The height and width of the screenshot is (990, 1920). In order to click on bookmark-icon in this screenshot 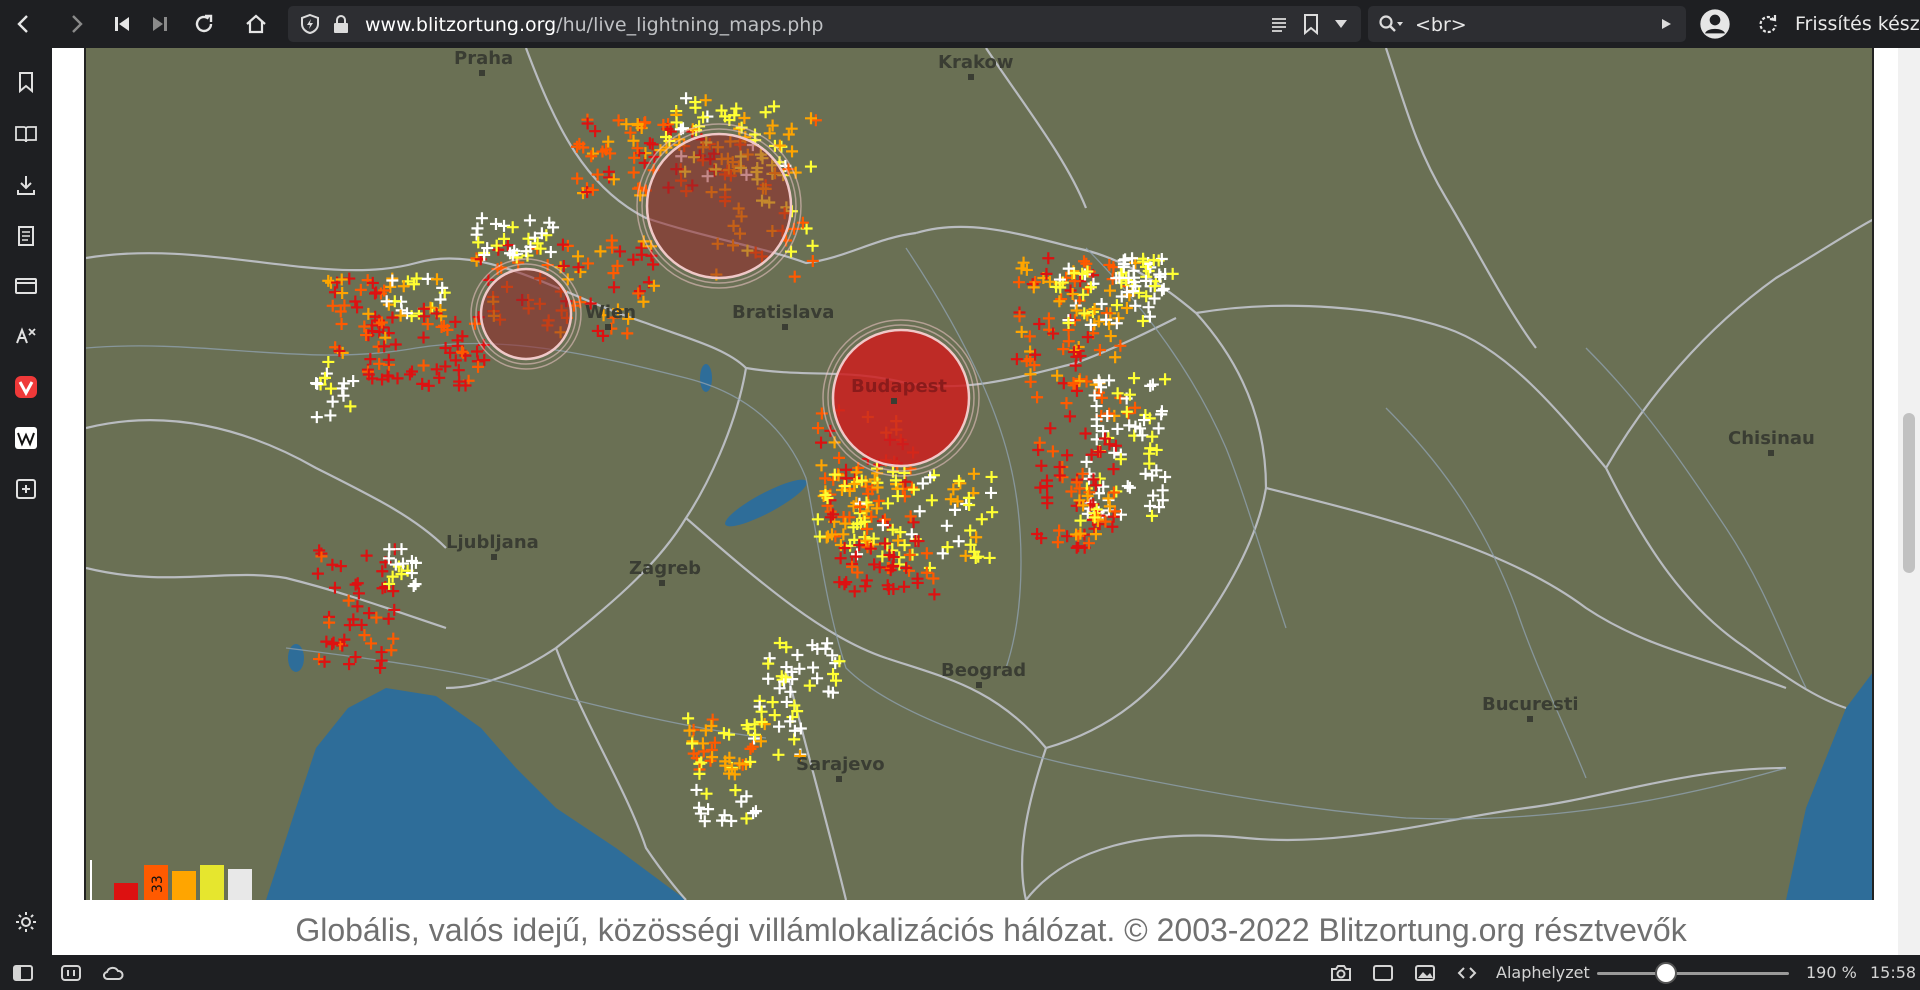, I will do `click(1311, 24)`.